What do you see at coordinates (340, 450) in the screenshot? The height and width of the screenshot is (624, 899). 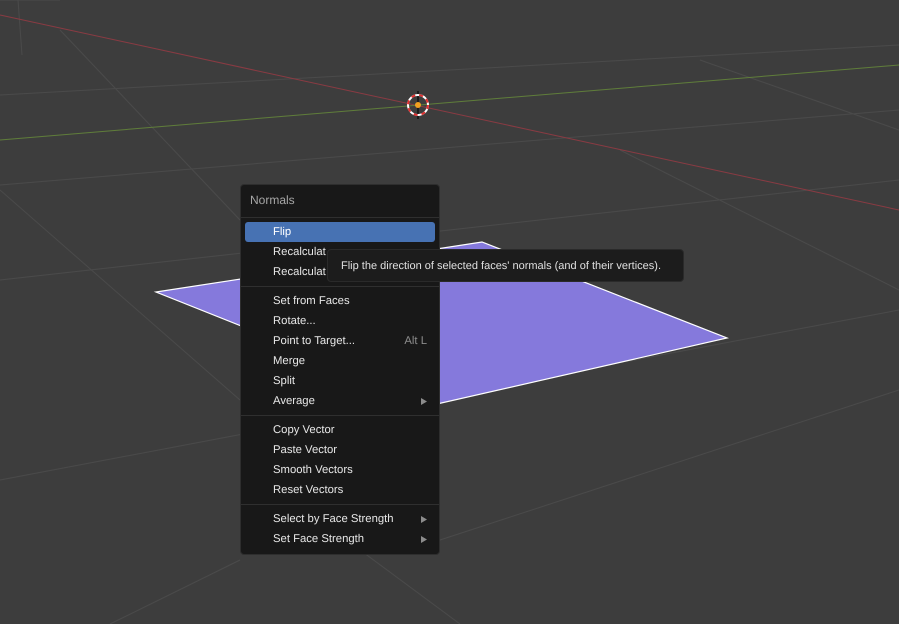 I see `menu-item: Paste Vector` at bounding box center [340, 450].